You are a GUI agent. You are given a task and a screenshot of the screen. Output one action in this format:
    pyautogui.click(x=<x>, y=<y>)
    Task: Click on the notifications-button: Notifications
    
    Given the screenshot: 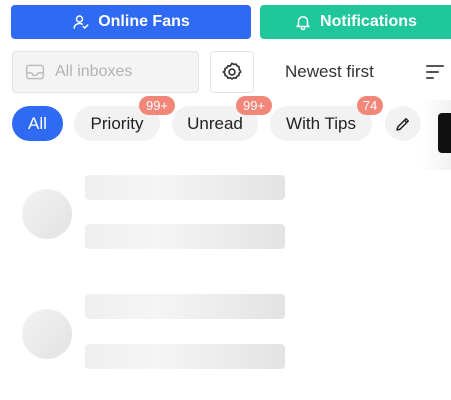 What is the action you would take?
    pyautogui.click(x=355, y=22)
    